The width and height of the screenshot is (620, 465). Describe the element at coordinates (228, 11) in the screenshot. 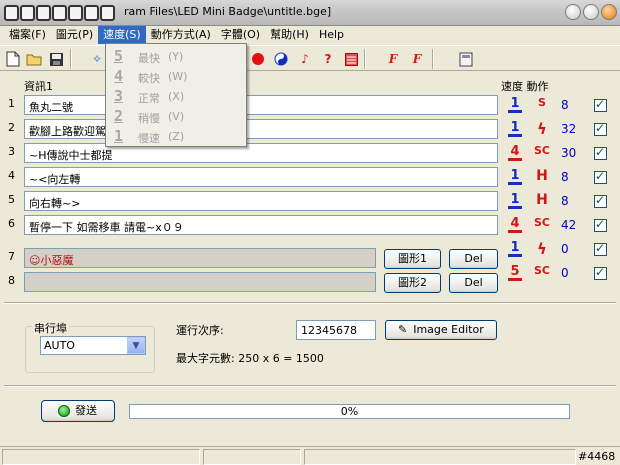

I see `window-title: ram Files\LED Mini Badge\untitle.bge]` at that location.